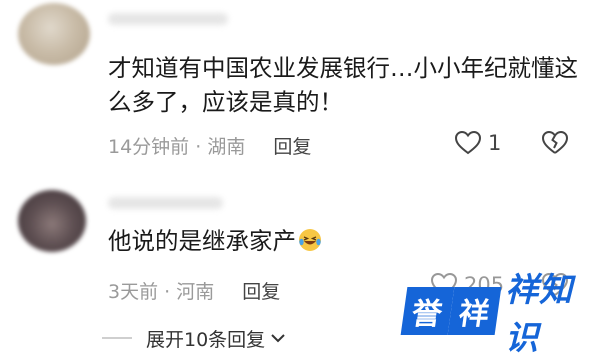 The width and height of the screenshot is (600, 362). I want to click on watermark-char-2: 祥, so click(473, 314).